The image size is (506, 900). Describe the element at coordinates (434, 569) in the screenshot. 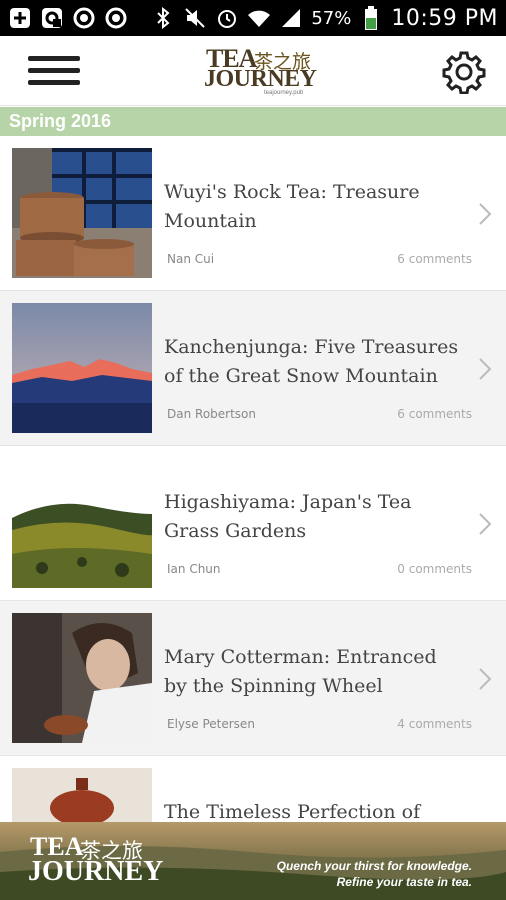

I see `comment-count: 0 comments` at that location.